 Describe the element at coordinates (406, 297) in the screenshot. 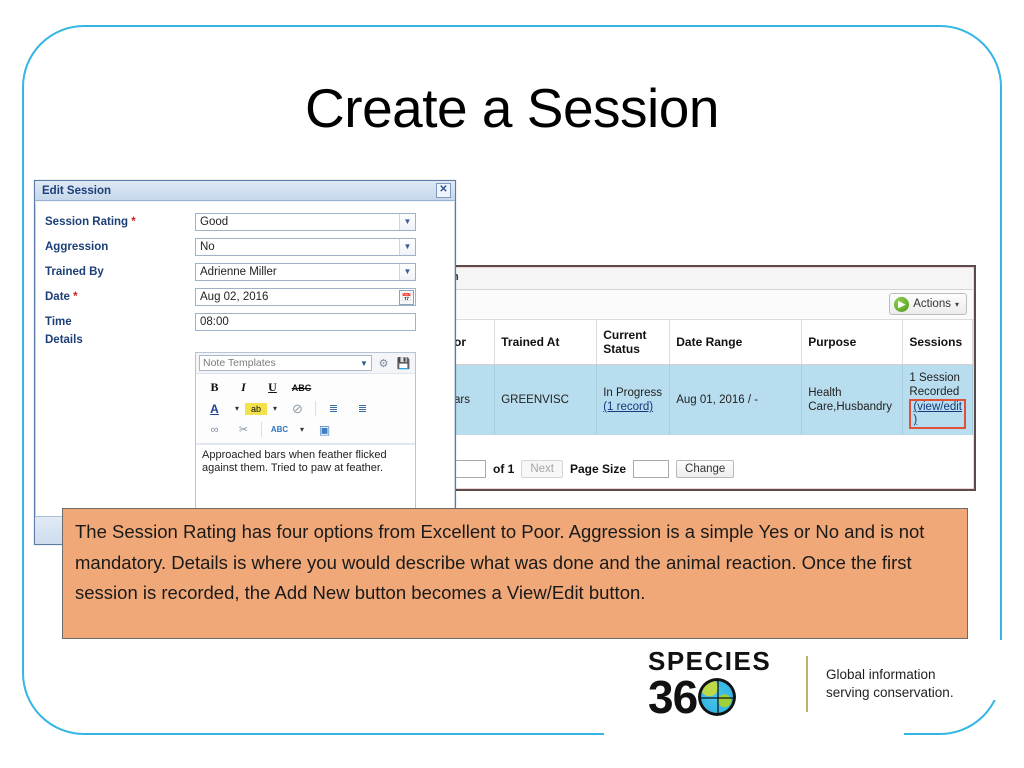

I see `calendar-icon: 📅` at that location.